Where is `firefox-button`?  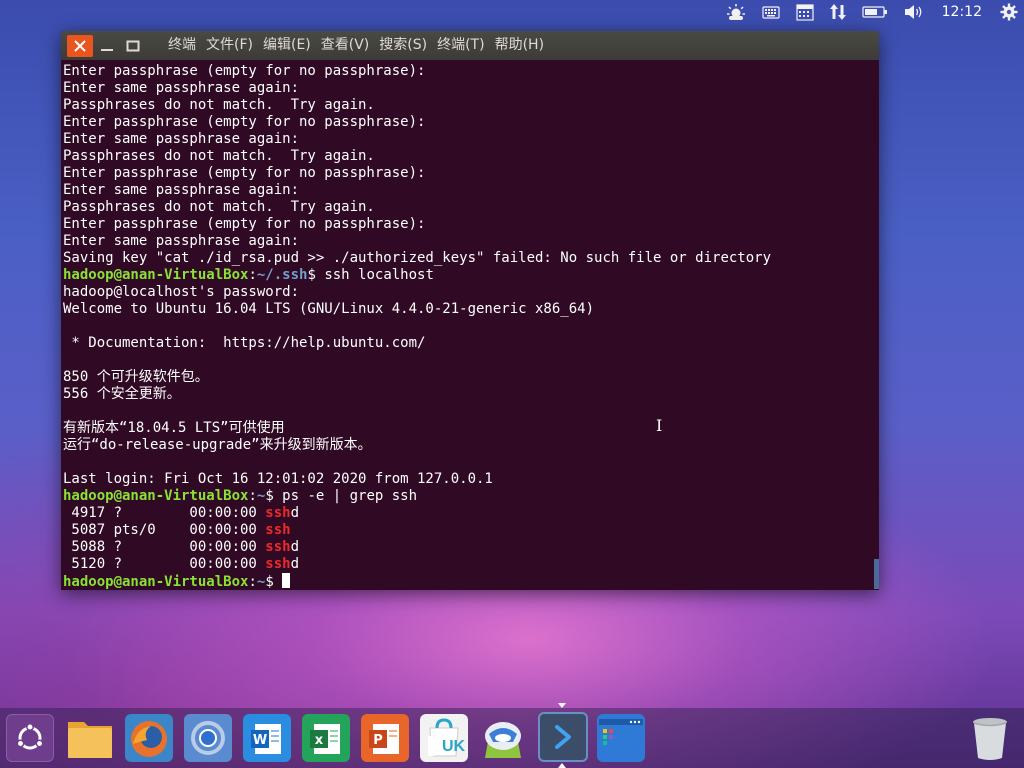
firefox-button is located at coordinates (149, 738).